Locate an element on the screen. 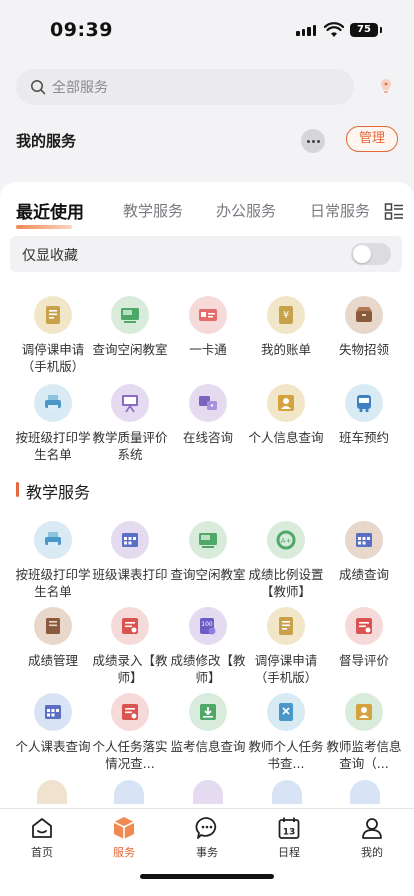 The width and height of the screenshot is (414, 896). service-item-label: 成绩比例设置【教师】 is located at coordinates (286, 583).